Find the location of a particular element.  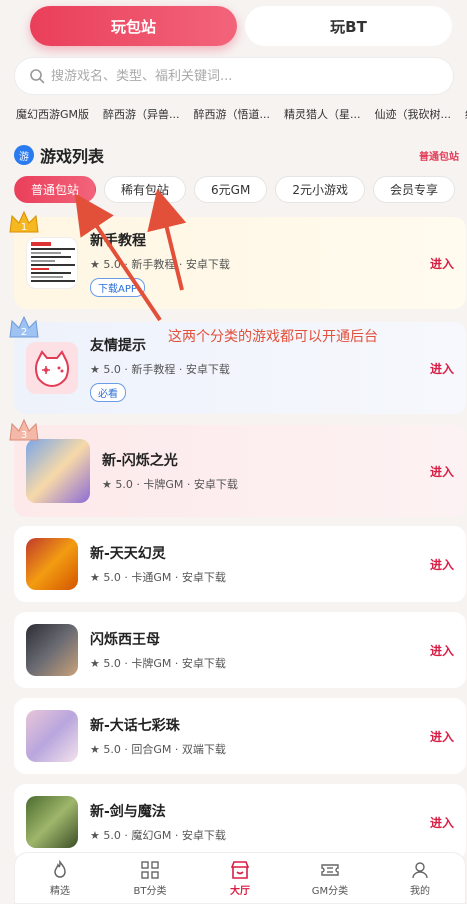

nav-label: 我的 is located at coordinates (420, 891).